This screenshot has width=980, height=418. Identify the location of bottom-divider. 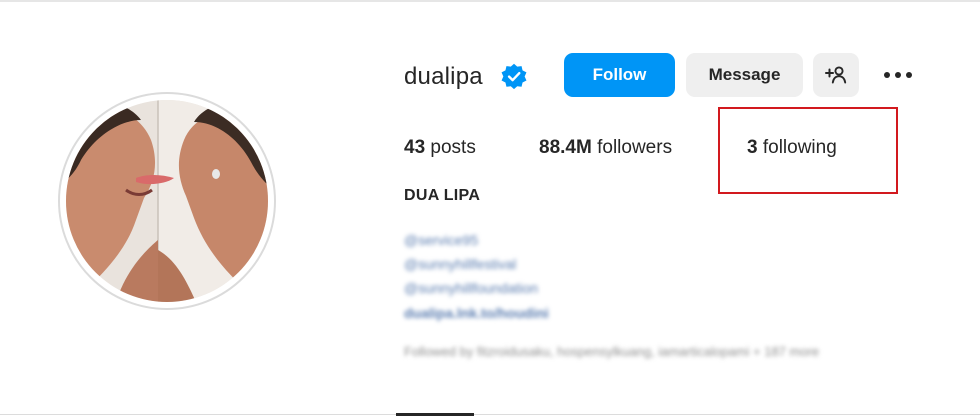
(490, 414).